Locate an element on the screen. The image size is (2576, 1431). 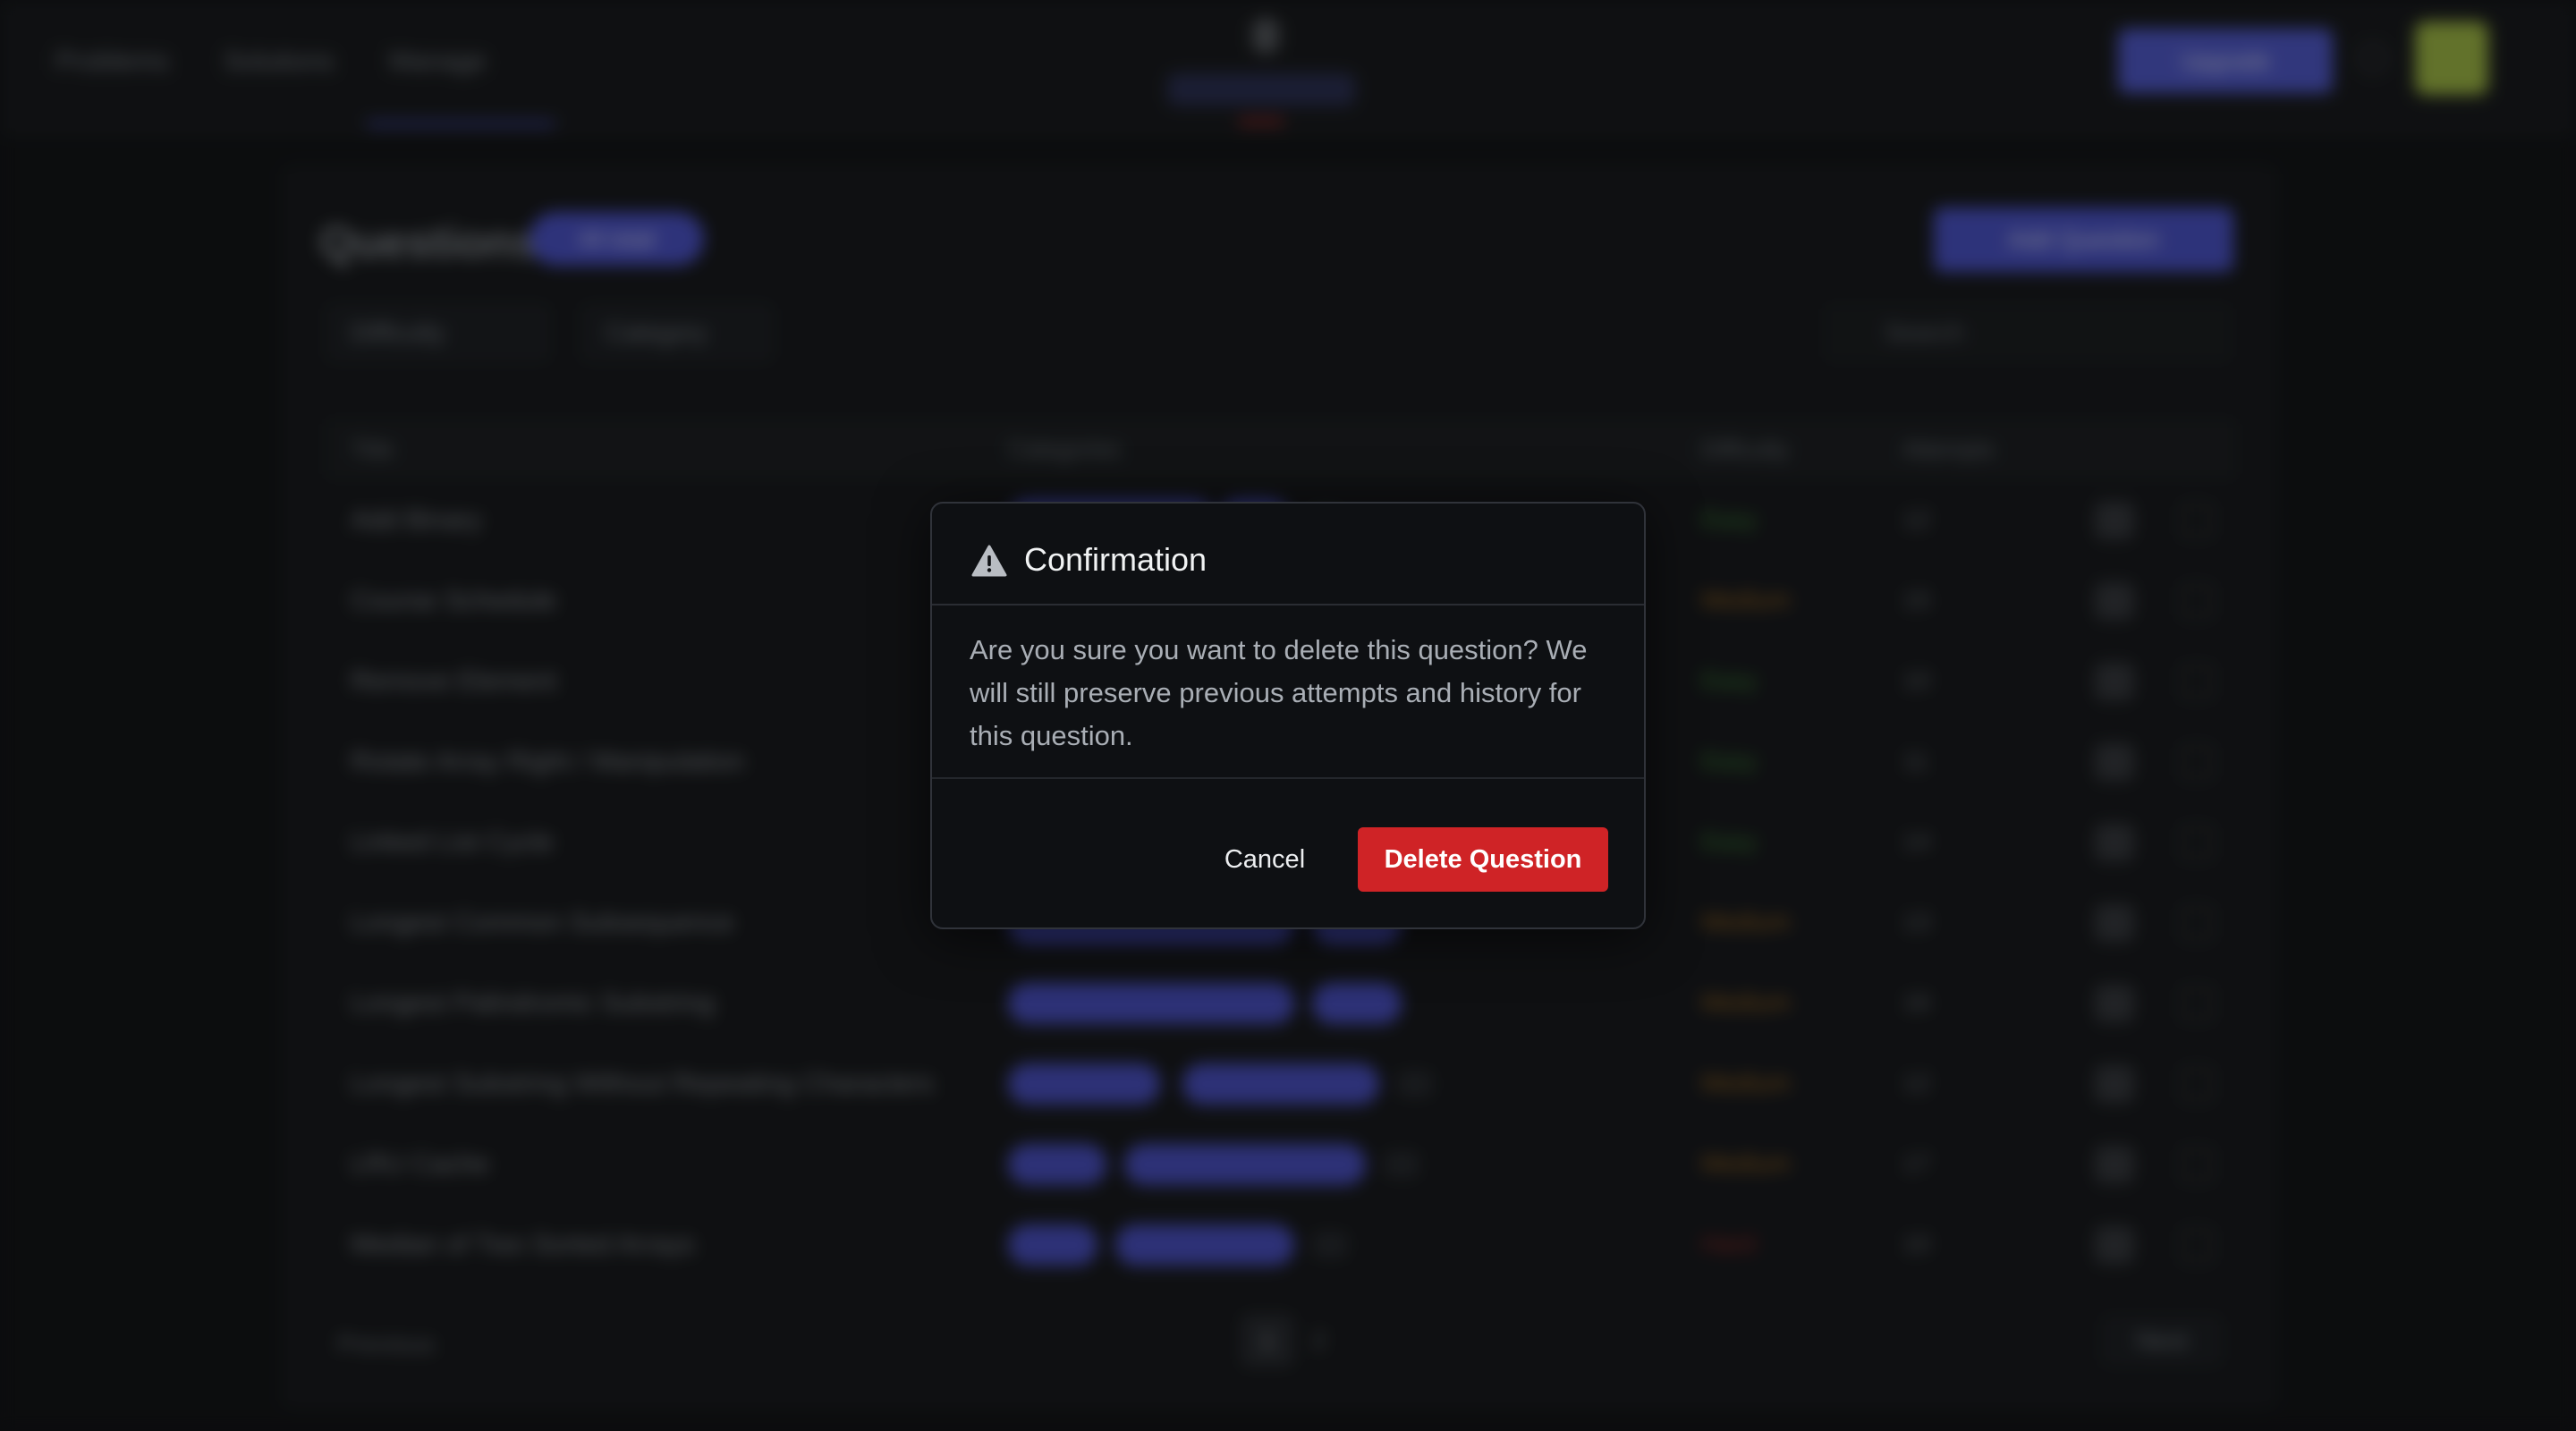
dialog-title: Confirmation is located at coordinates (1116, 560).